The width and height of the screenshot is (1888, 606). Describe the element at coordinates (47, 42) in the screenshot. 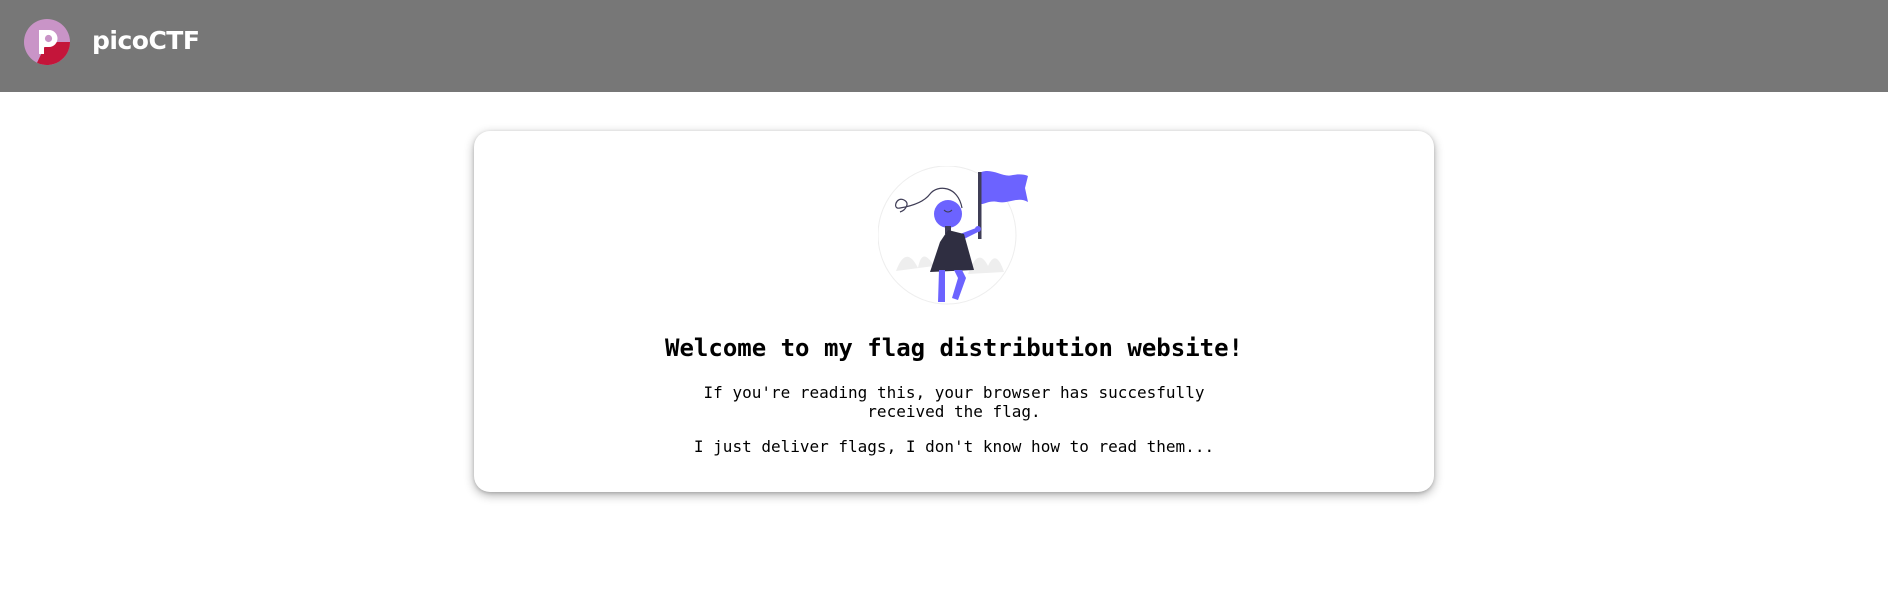

I see `picoctf-logo-icon` at that location.